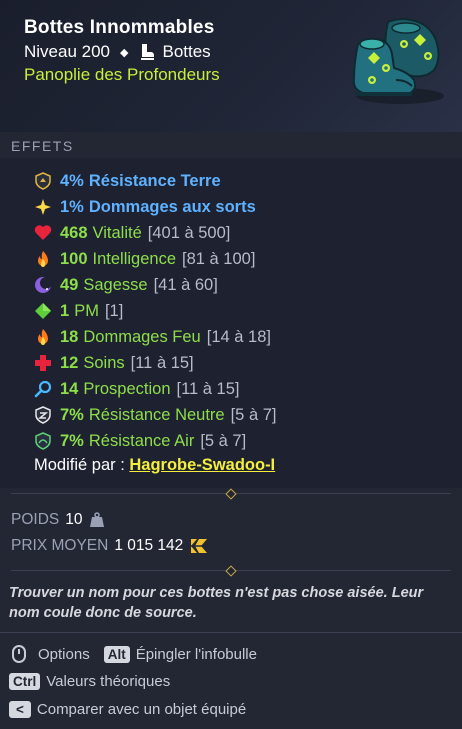 This screenshot has width=462, height=729. Describe the element at coordinates (110, 546) in the screenshot. I see `price-row: PRIX MOYEN 1 015 142` at that location.